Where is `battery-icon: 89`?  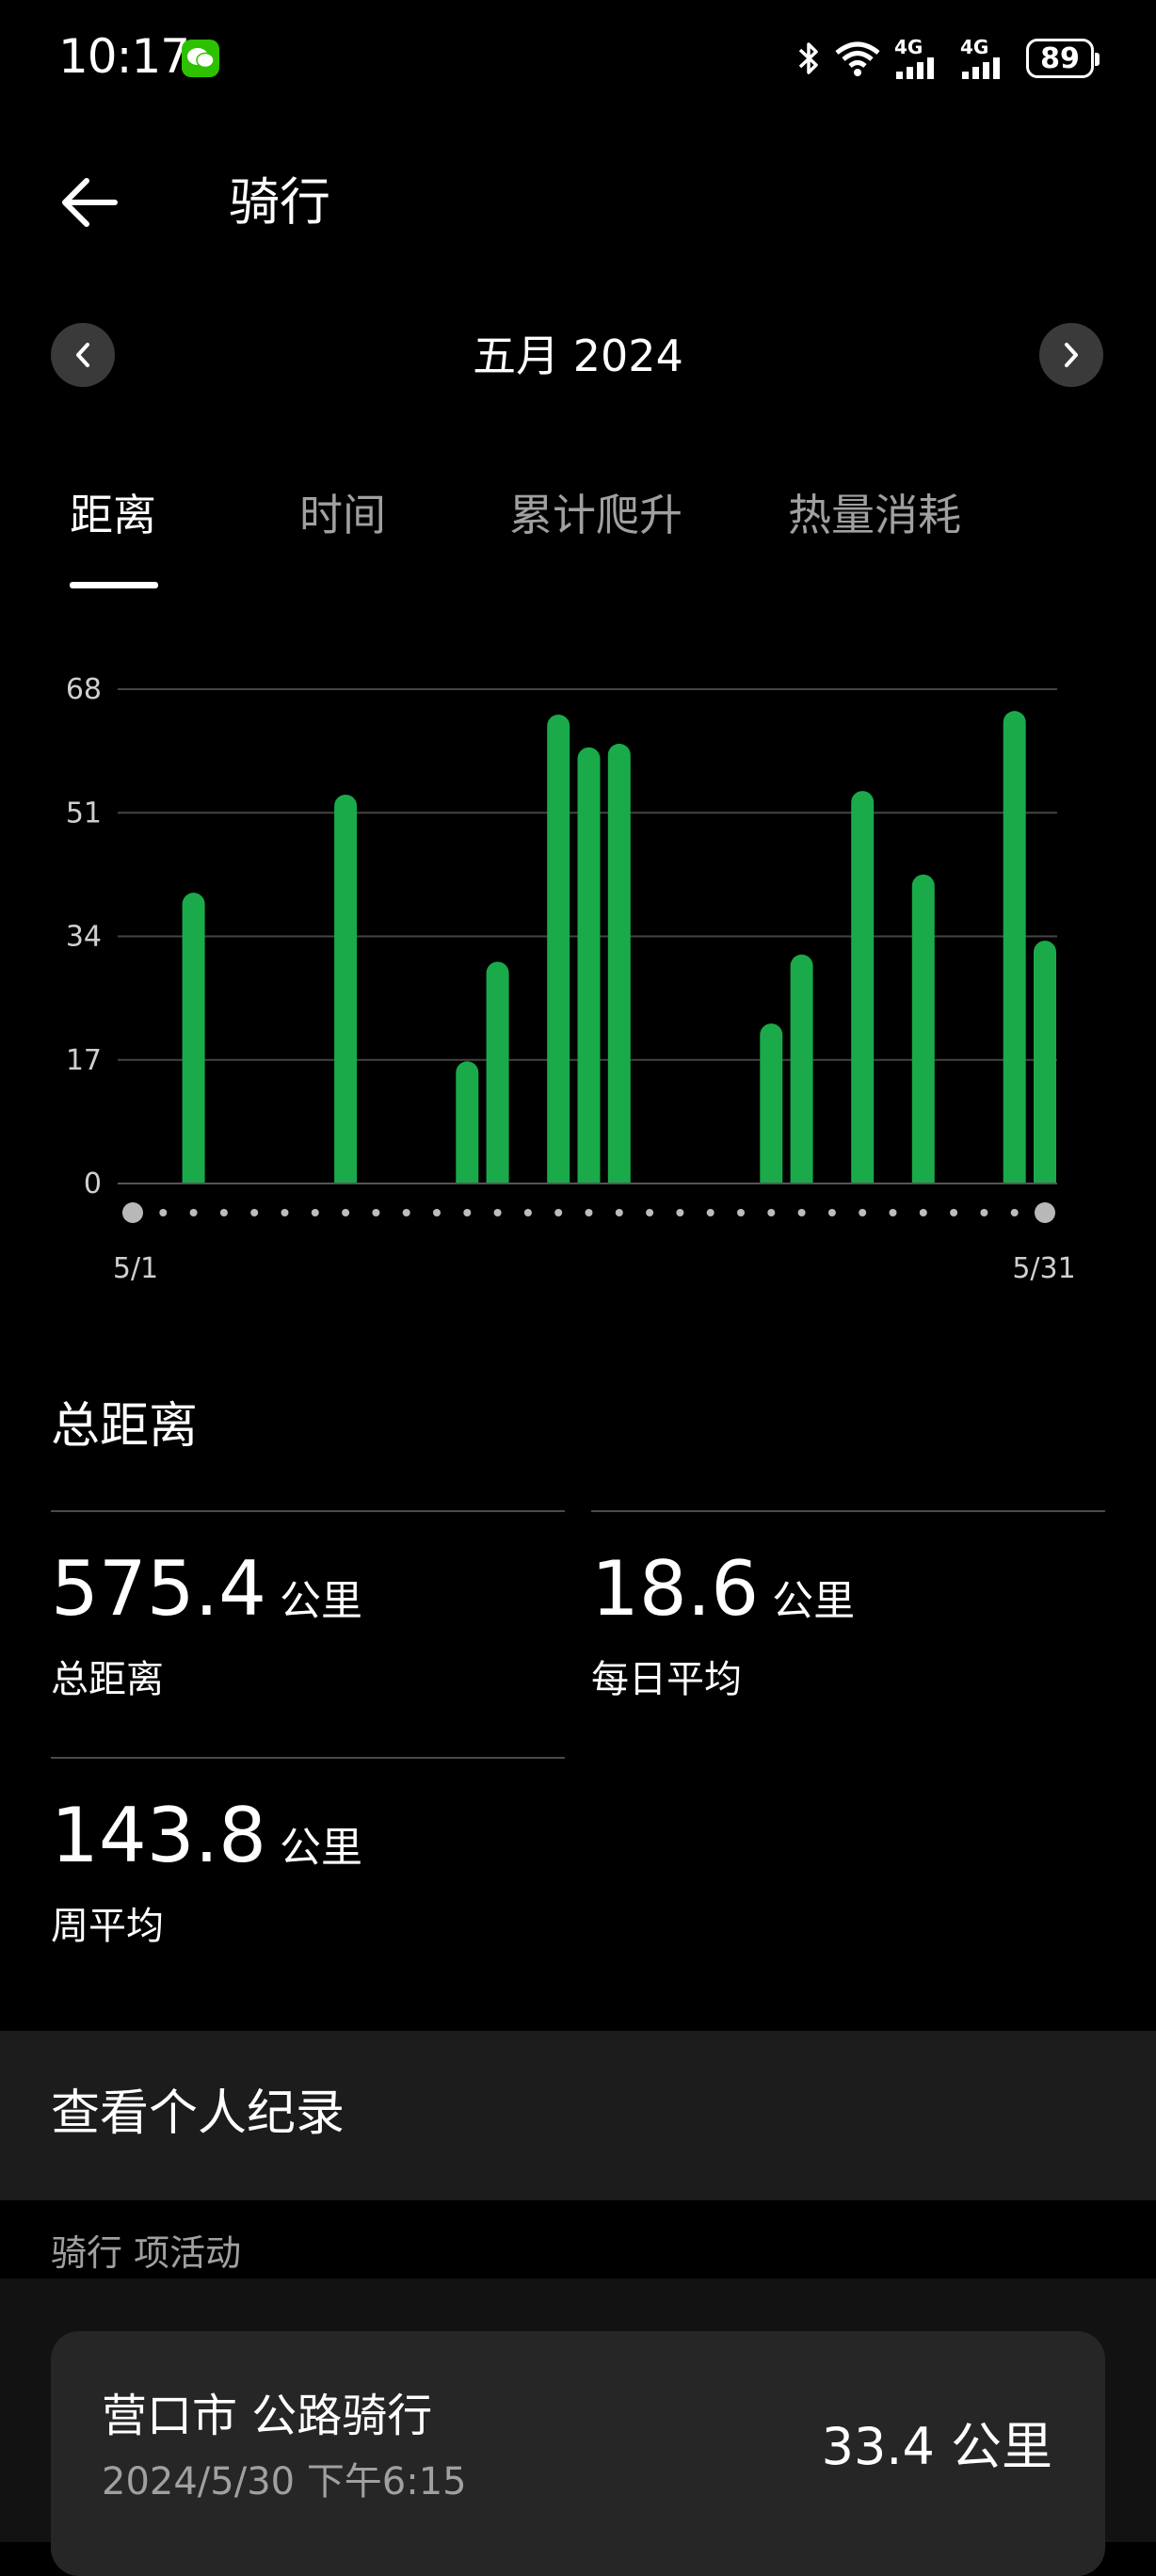 battery-icon: 89 is located at coordinates (1063, 58).